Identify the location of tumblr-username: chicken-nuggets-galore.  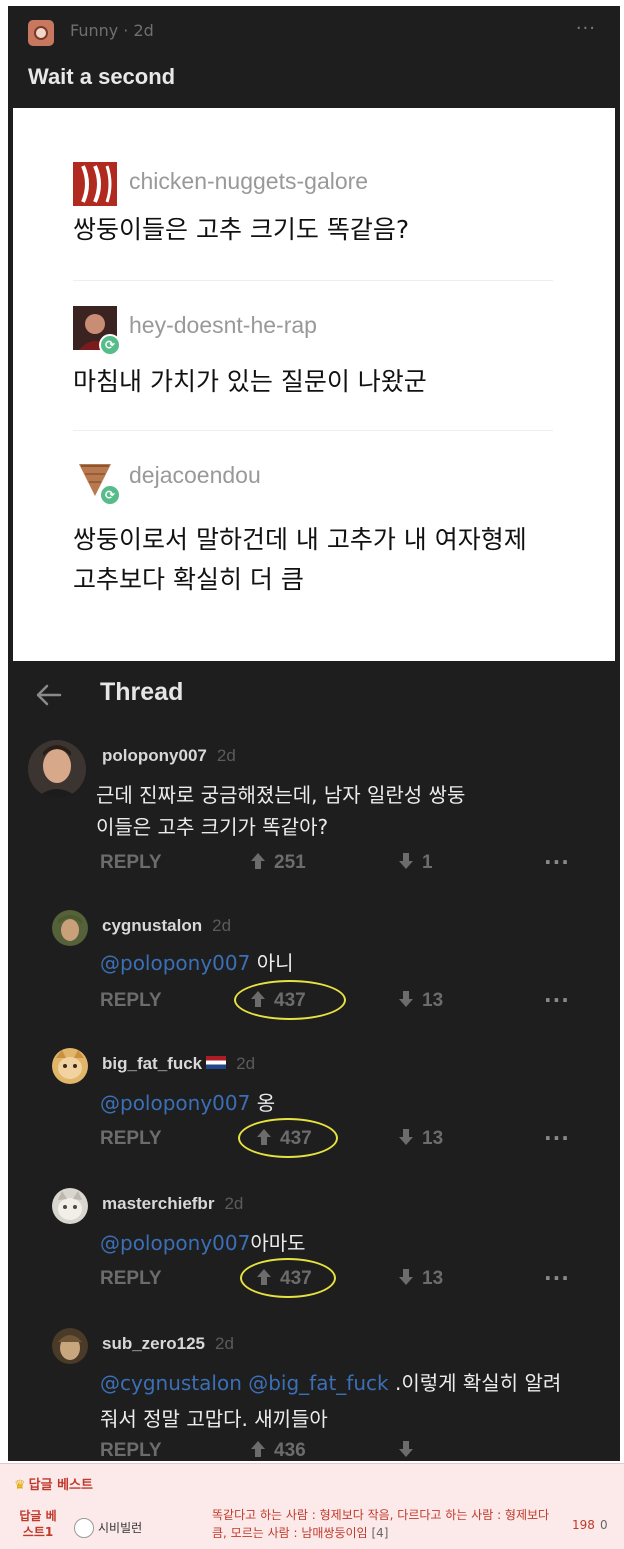
(249, 181).